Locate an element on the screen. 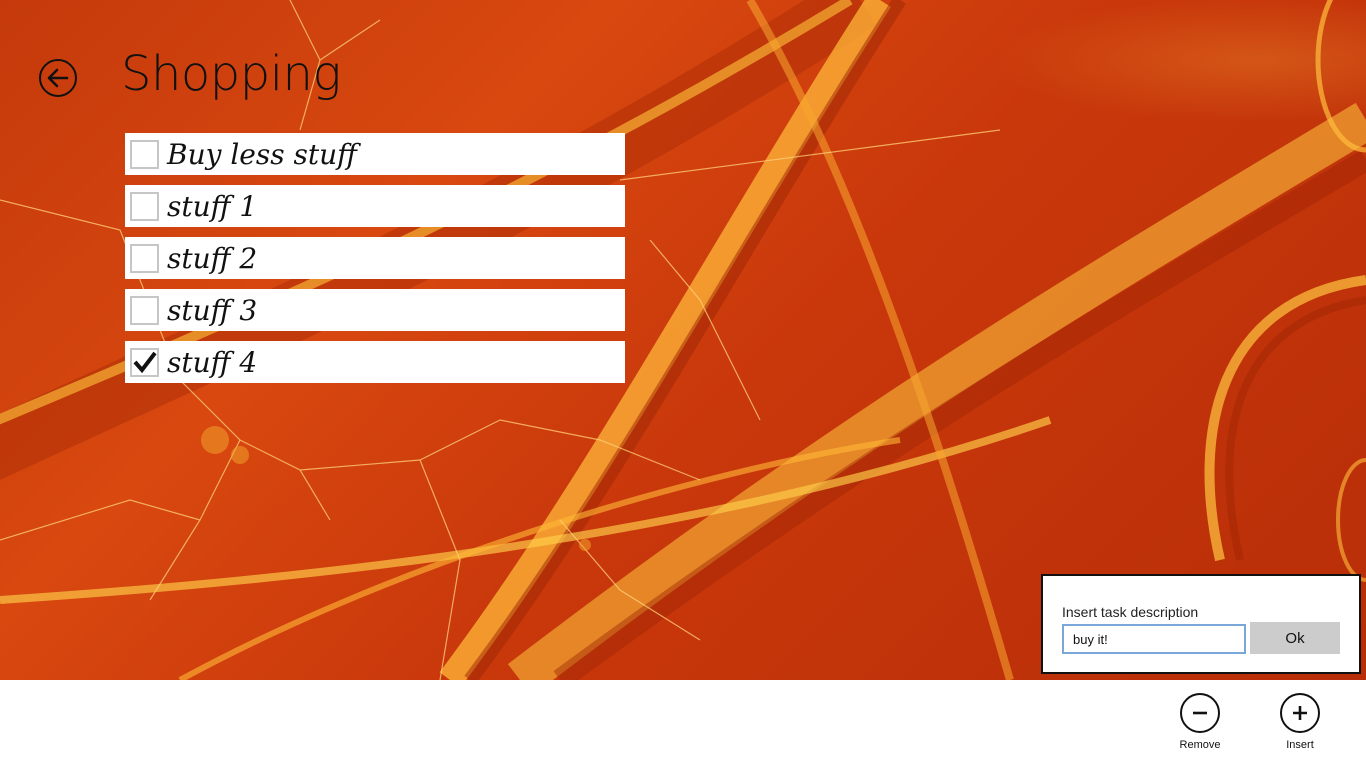 This screenshot has width=1366, height=768. page-title: Shopping is located at coordinates (231, 74).